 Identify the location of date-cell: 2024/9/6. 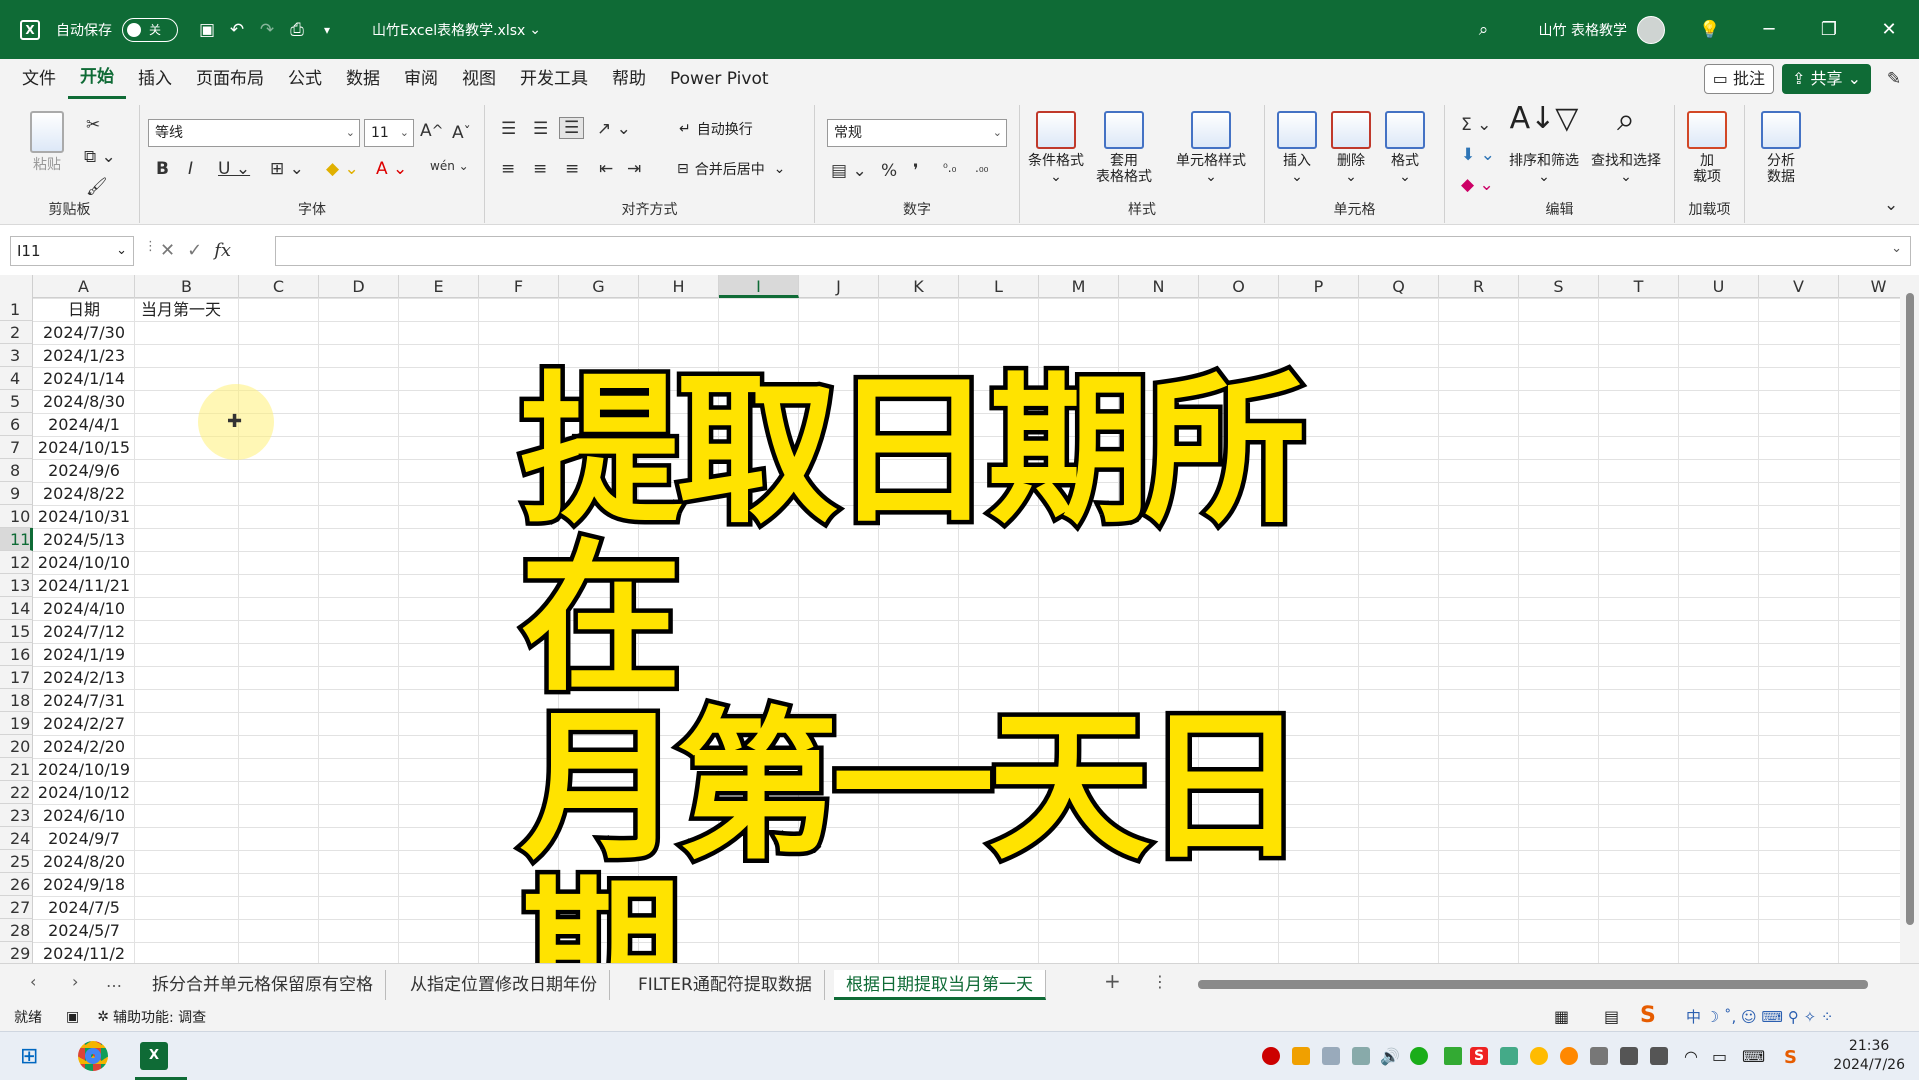
(84, 470).